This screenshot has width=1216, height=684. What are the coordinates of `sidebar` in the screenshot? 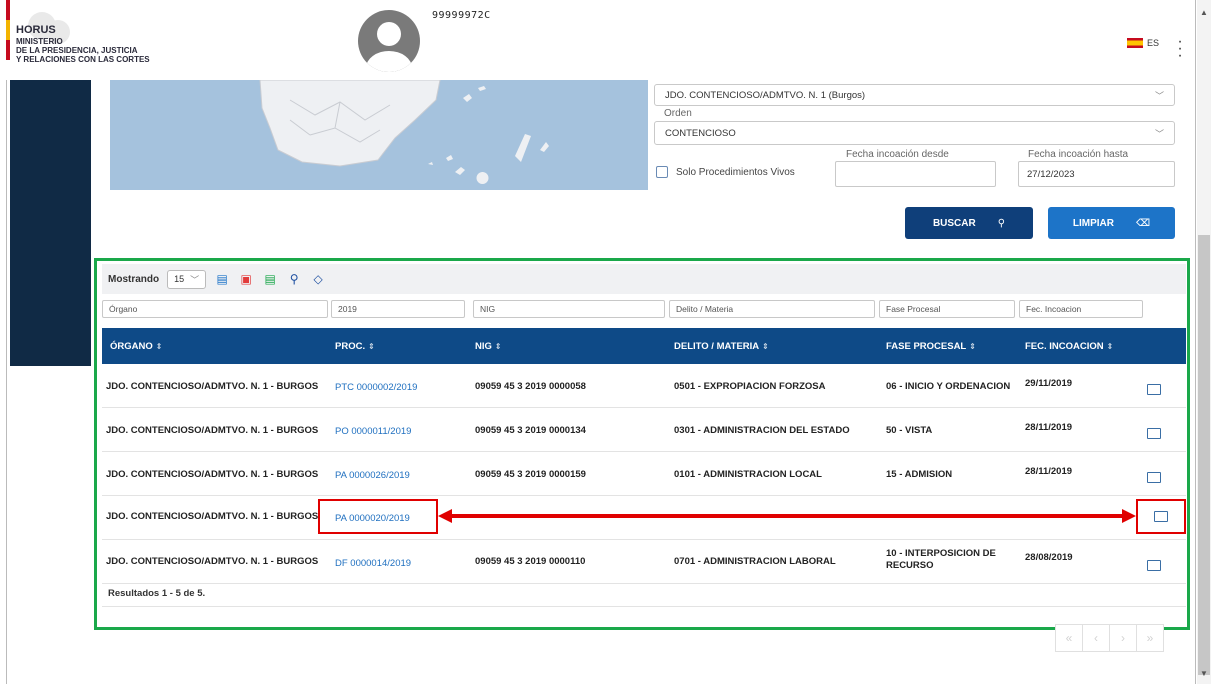 It's located at (50, 223).